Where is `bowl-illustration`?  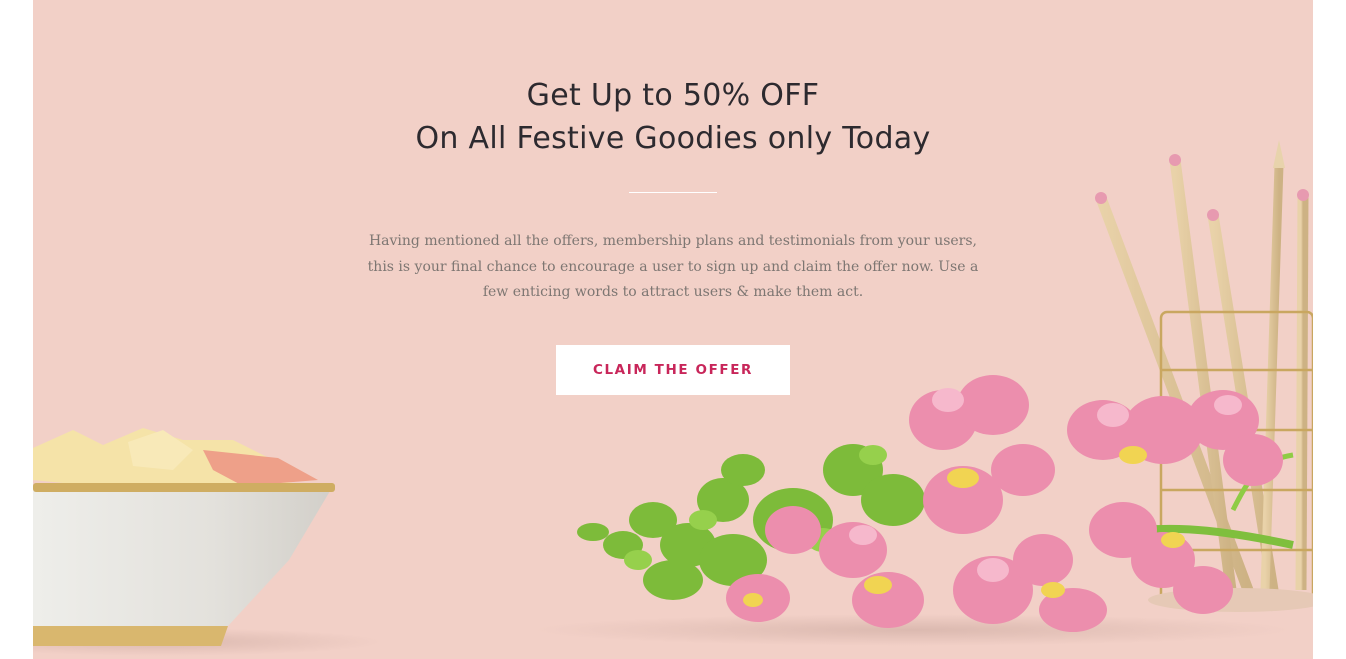
bowl-illustration is located at coordinates (208, 542).